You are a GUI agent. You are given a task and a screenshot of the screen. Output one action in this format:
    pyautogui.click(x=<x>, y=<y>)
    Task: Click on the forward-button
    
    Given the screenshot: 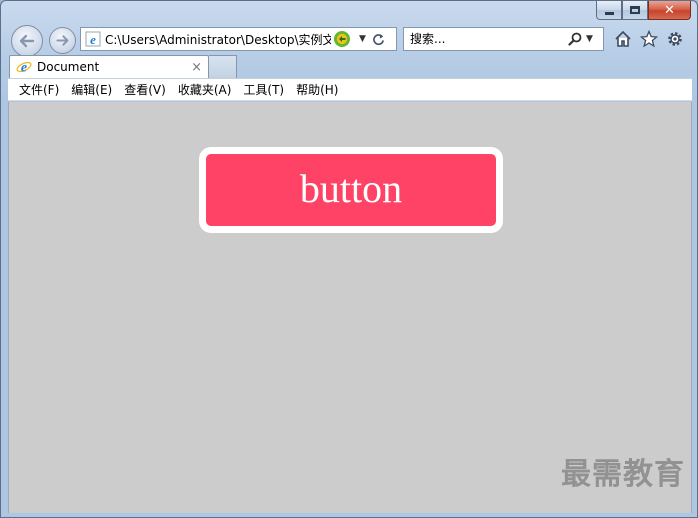 What is the action you would take?
    pyautogui.click(x=62, y=40)
    